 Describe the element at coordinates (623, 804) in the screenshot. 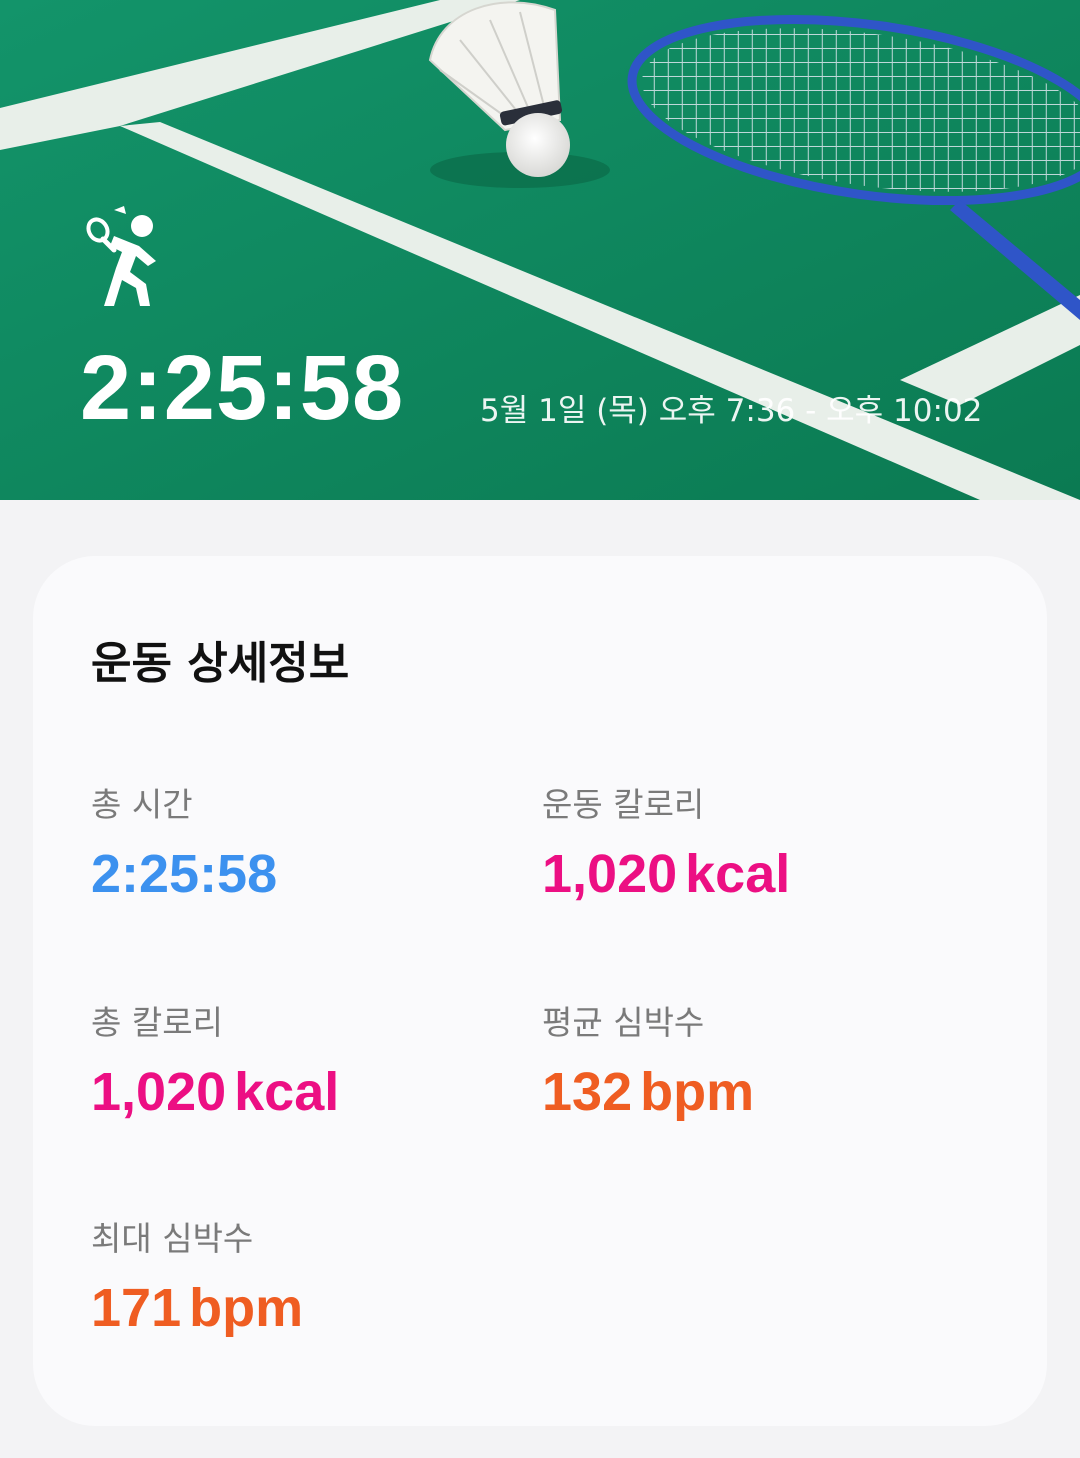

I see `stat-label: 운동 칼로리` at that location.